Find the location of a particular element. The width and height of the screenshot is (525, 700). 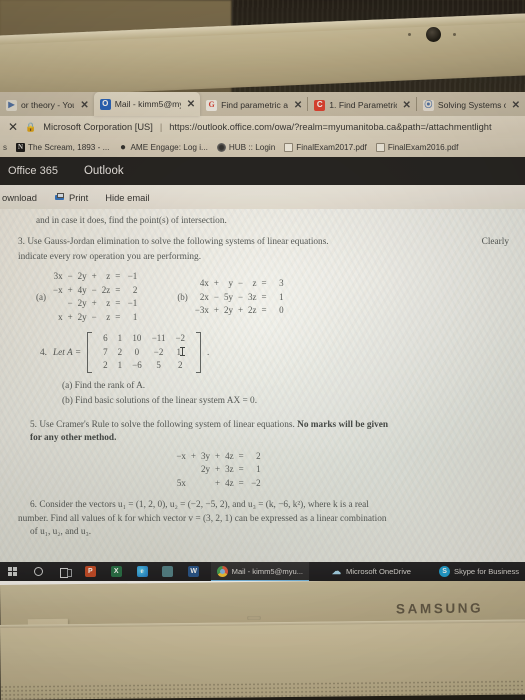

stop-loading-icon: ✕ is located at coordinates (13, 127).